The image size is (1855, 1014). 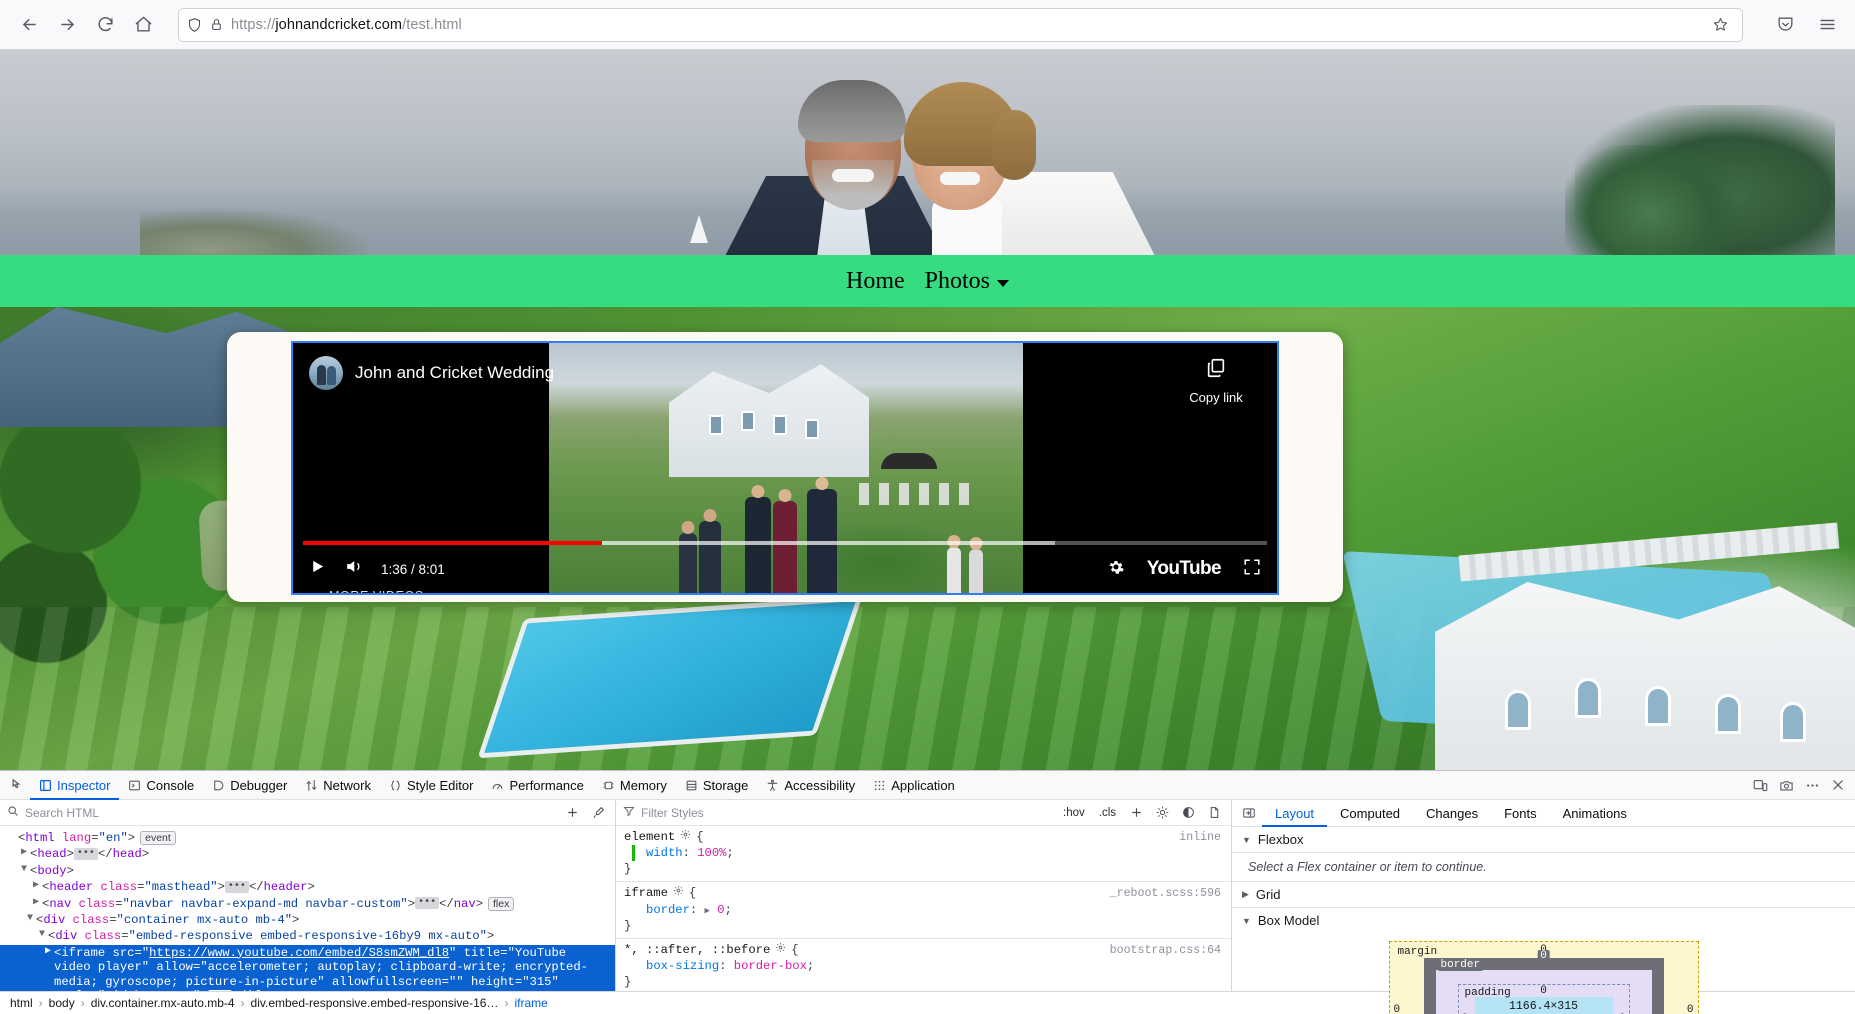 What do you see at coordinates (307, 920) in the screenshot?
I see `tree-node-container-div: ▼ <div class="container mx-auto mb-4">` at bounding box center [307, 920].